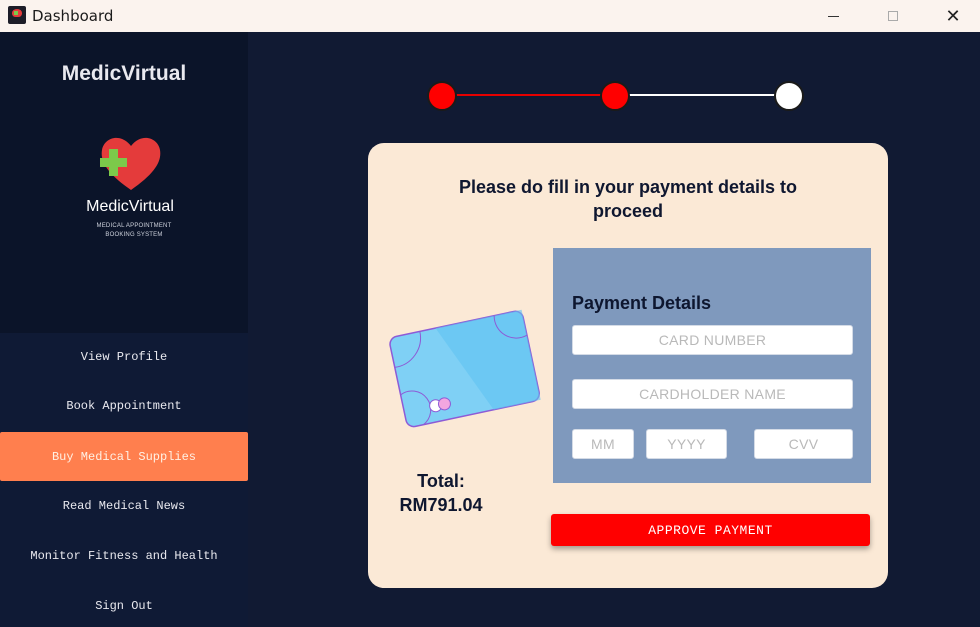 Image resolution: width=980 pixels, height=627 pixels. I want to click on step-connector-completed, so click(529, 95).